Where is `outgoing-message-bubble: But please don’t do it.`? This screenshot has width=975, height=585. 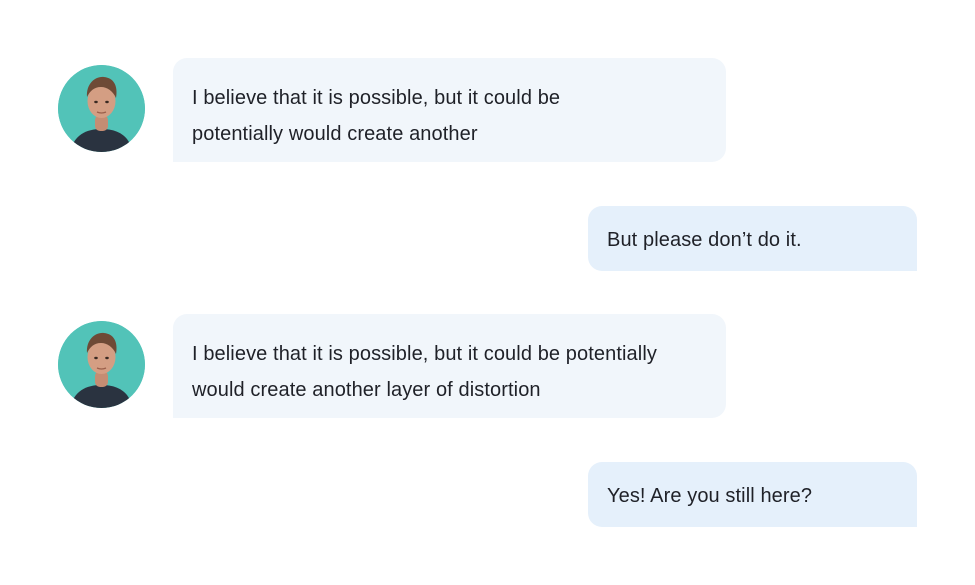 outgoing-message-bubble: But please don’t do it. is located at coordinates (752, 238).